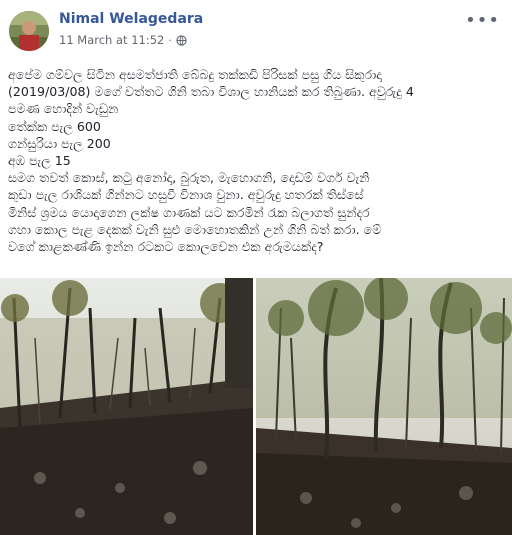 The width and height of the screenshot is (512, 535). I want to click on post-header: Nimal Welagedara 11 March at 11:52 · •••, so click(256, 29).